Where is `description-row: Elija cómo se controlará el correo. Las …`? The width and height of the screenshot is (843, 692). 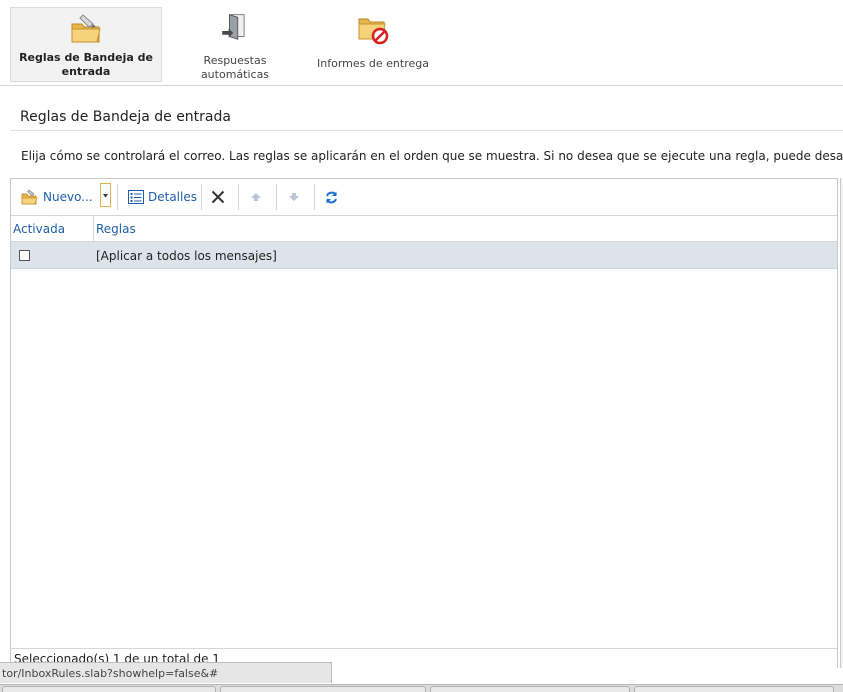 description-row: Elija cómo se controlará el correo. Las … is located at coordinates (426, 153).